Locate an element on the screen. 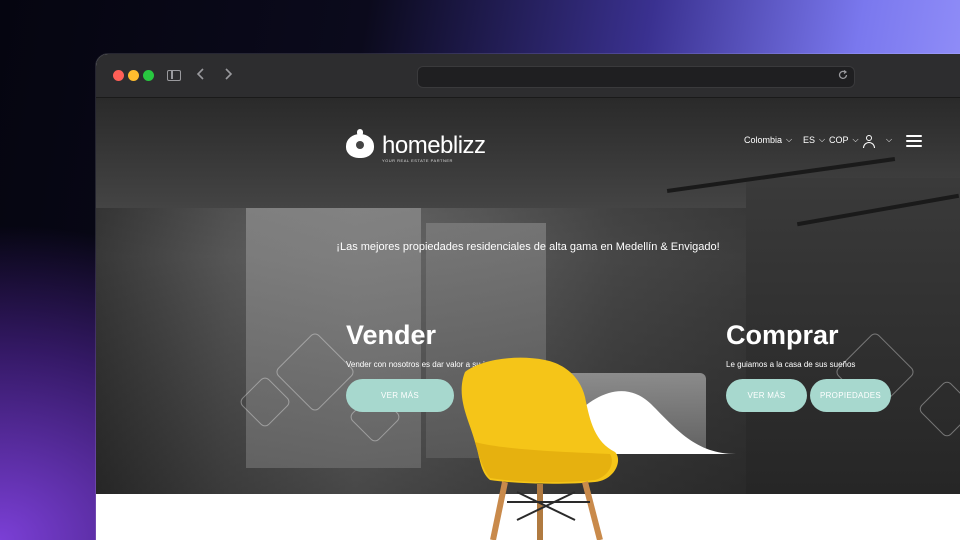 The height and width of the screenshot is (540, 960). user-menu-dropdown: ⌵ is located at coordinates (887, 140).